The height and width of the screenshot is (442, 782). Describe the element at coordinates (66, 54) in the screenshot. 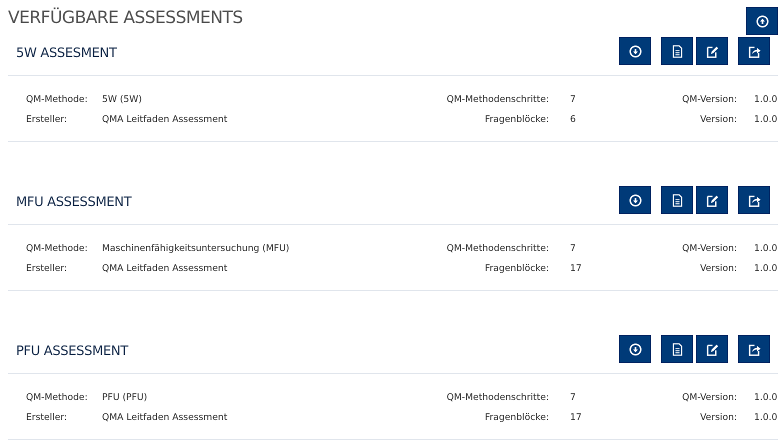

I see `section-title: 5W ASSESMENT` at that location.